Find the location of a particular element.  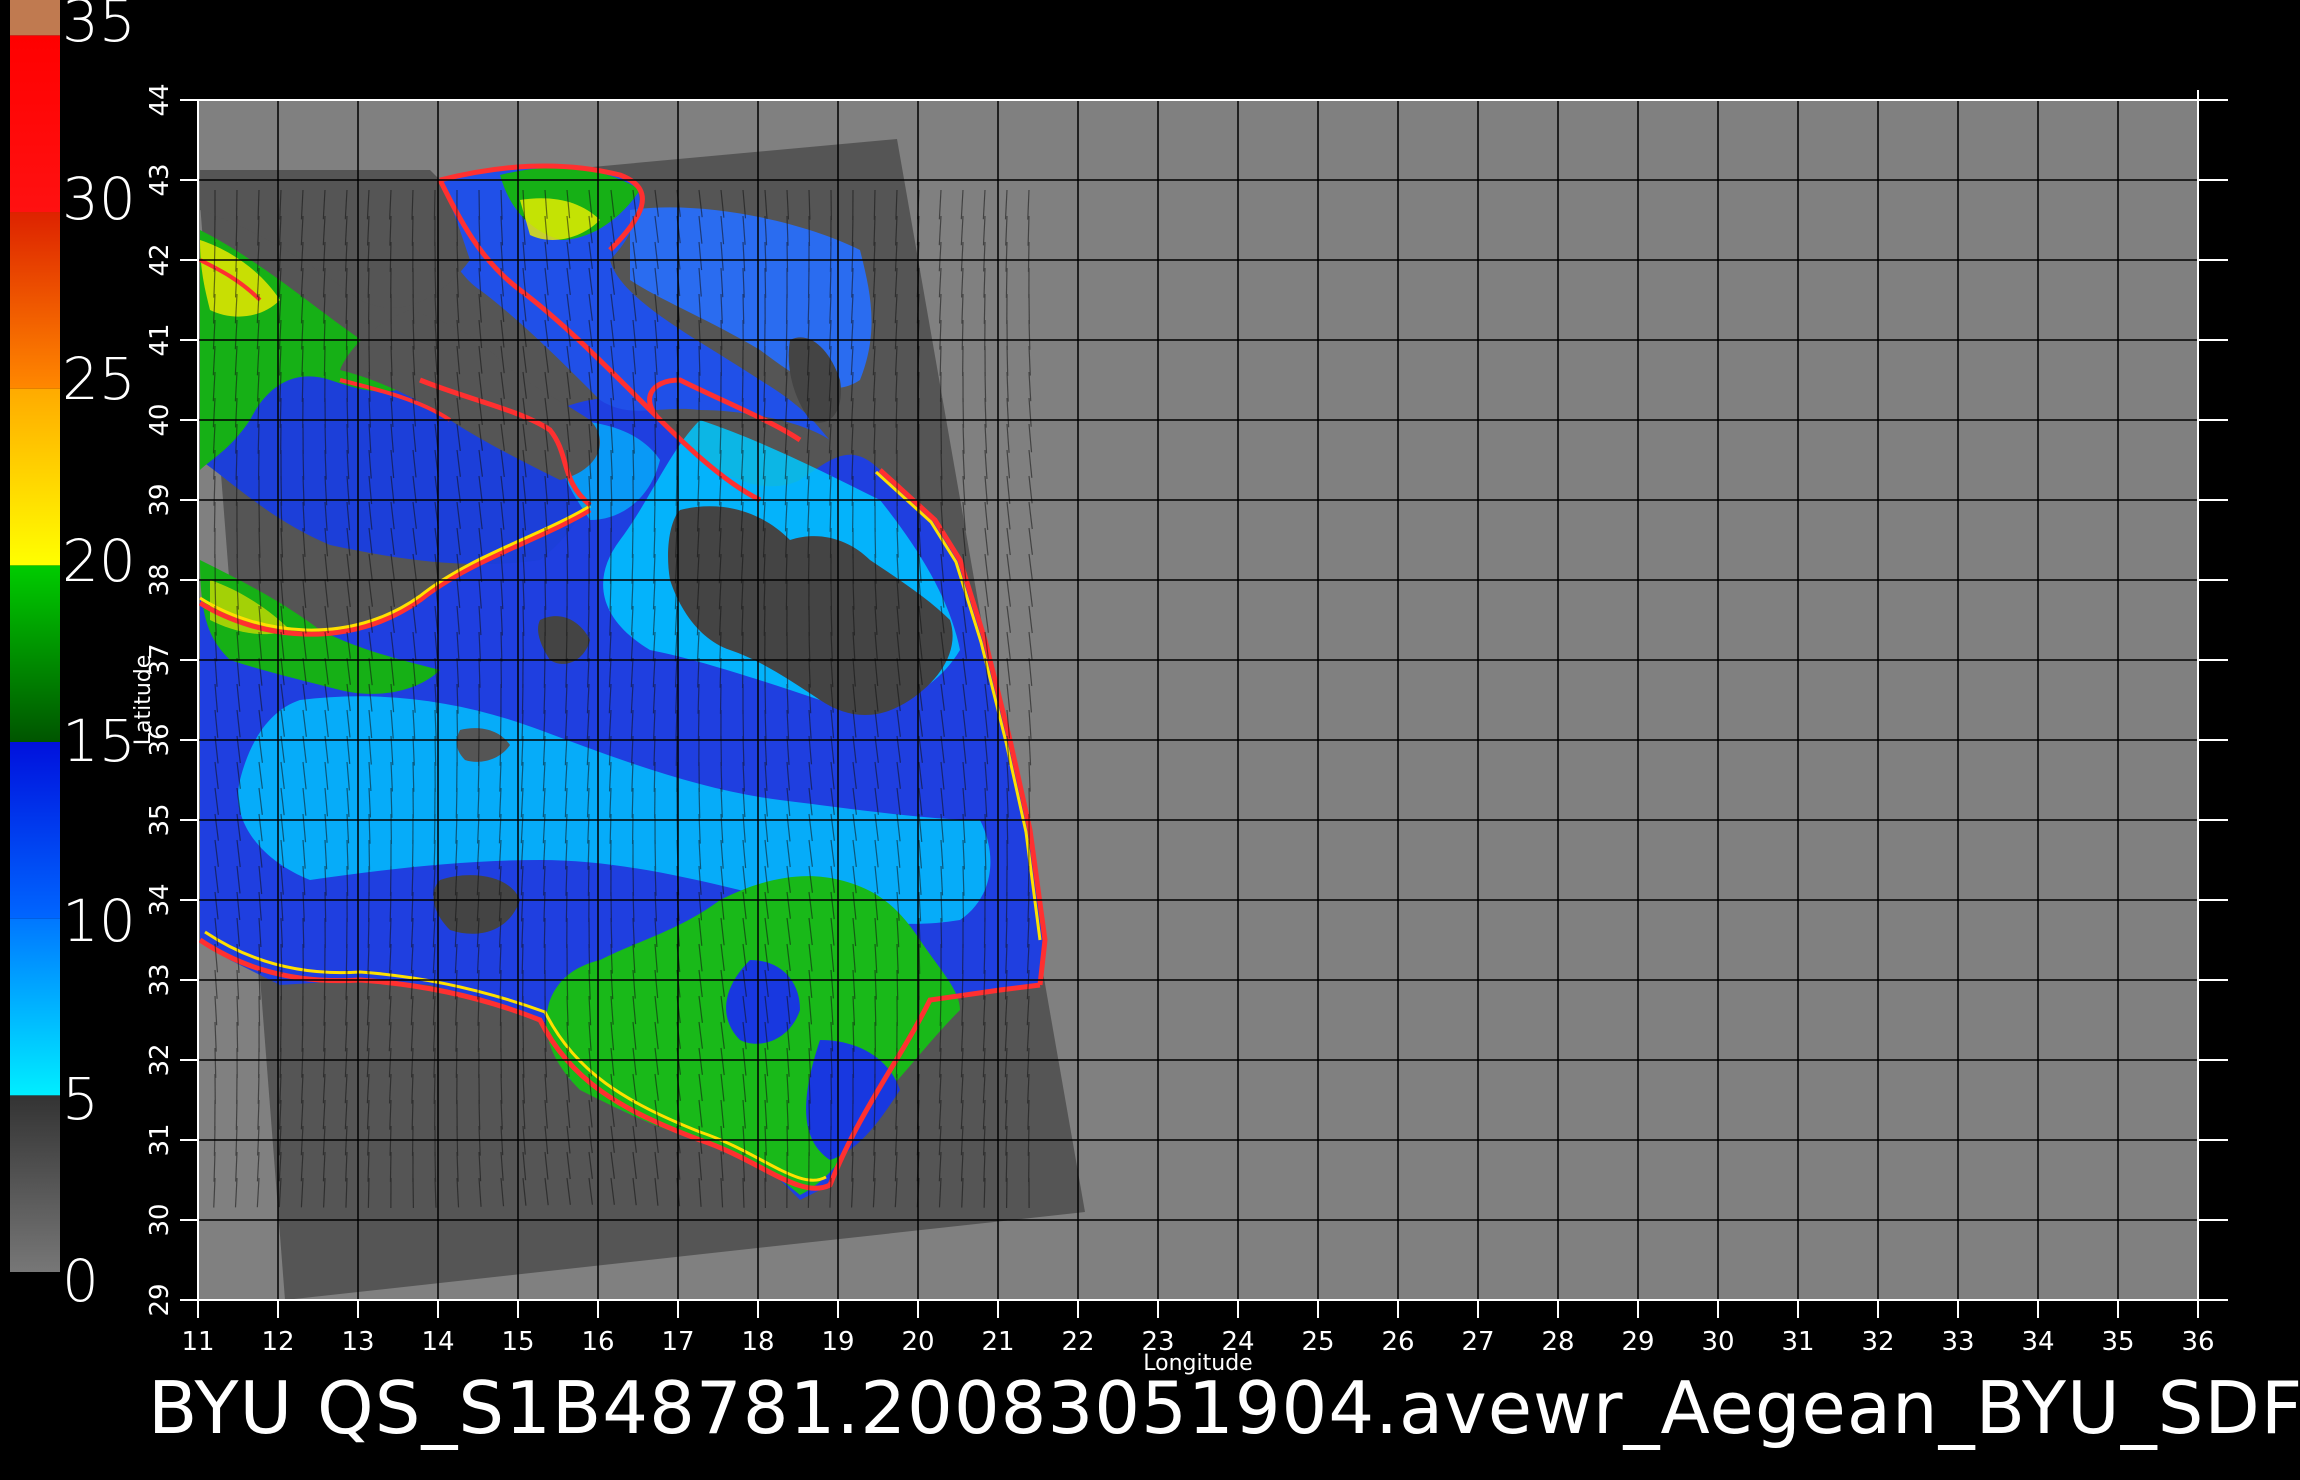

lat-tick-label: 44 is located at coordinates (160, 99).